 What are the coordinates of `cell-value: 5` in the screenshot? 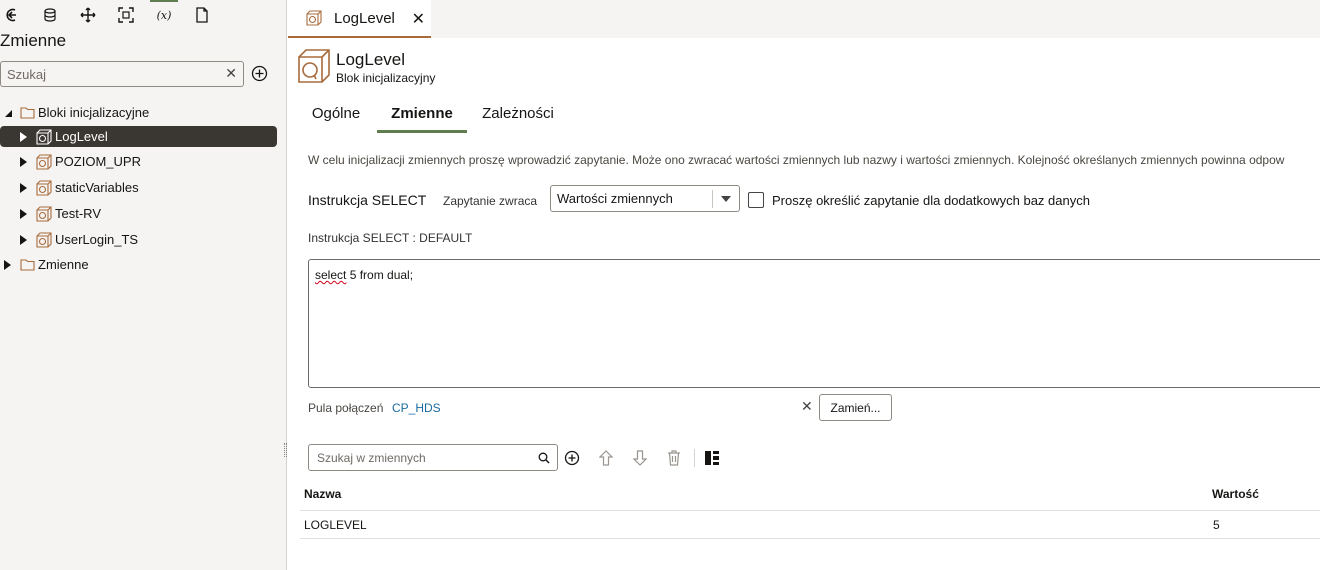 It's located at (1216, 525).